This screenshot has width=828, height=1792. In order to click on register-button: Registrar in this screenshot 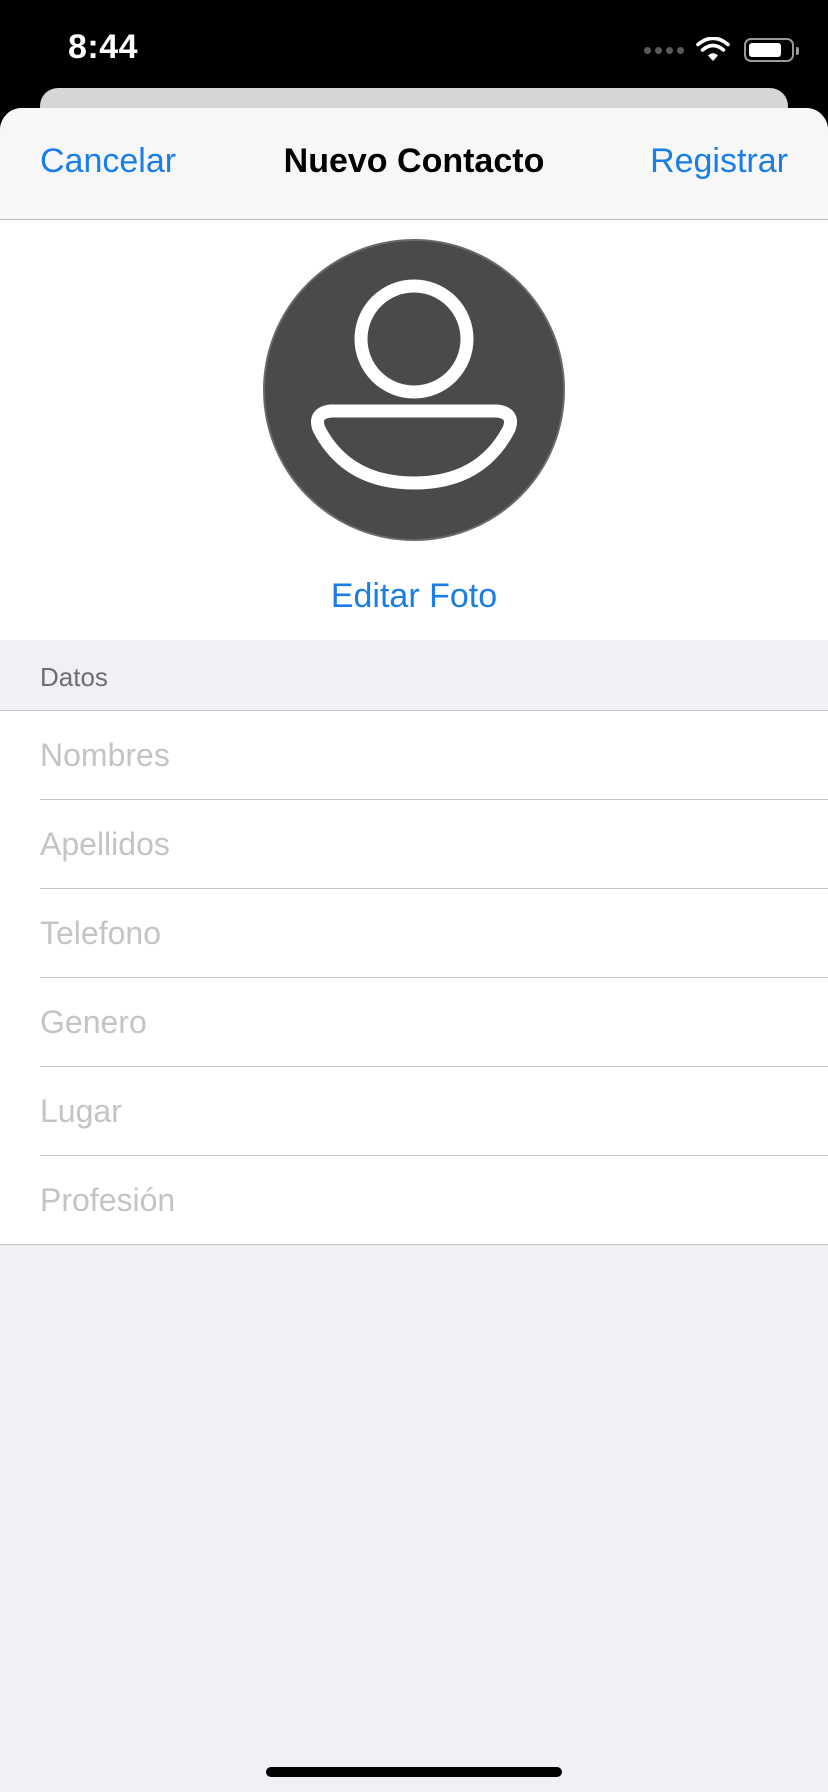, I will do `click(719, 161)`.